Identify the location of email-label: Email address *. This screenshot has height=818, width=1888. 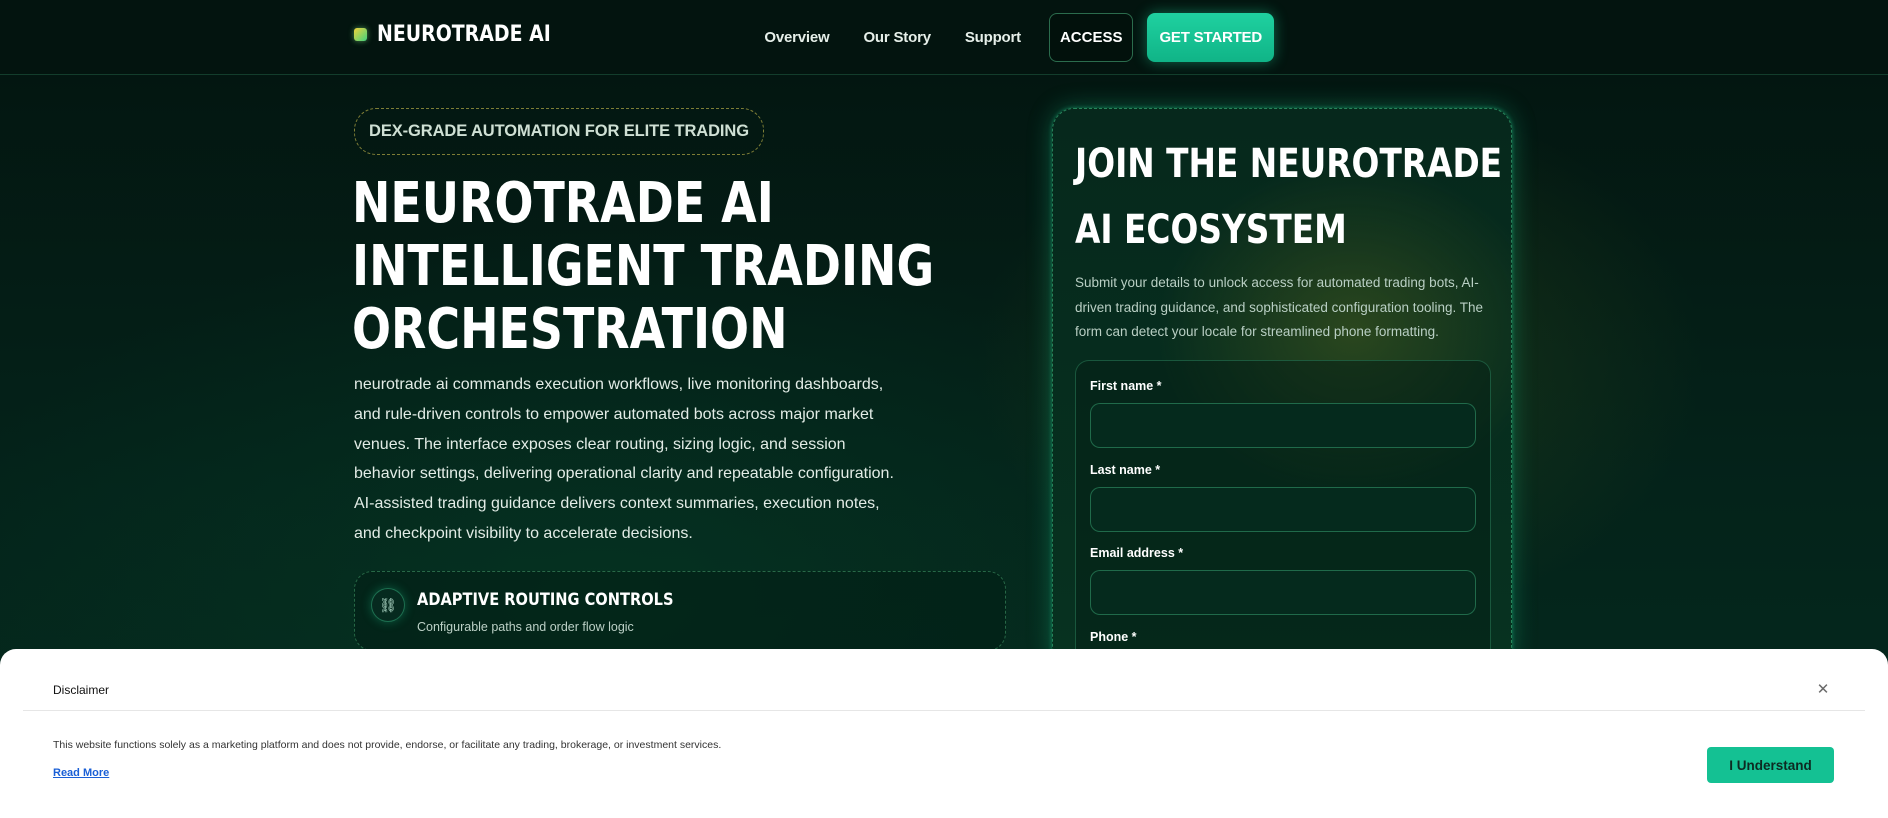
(1137, 553).